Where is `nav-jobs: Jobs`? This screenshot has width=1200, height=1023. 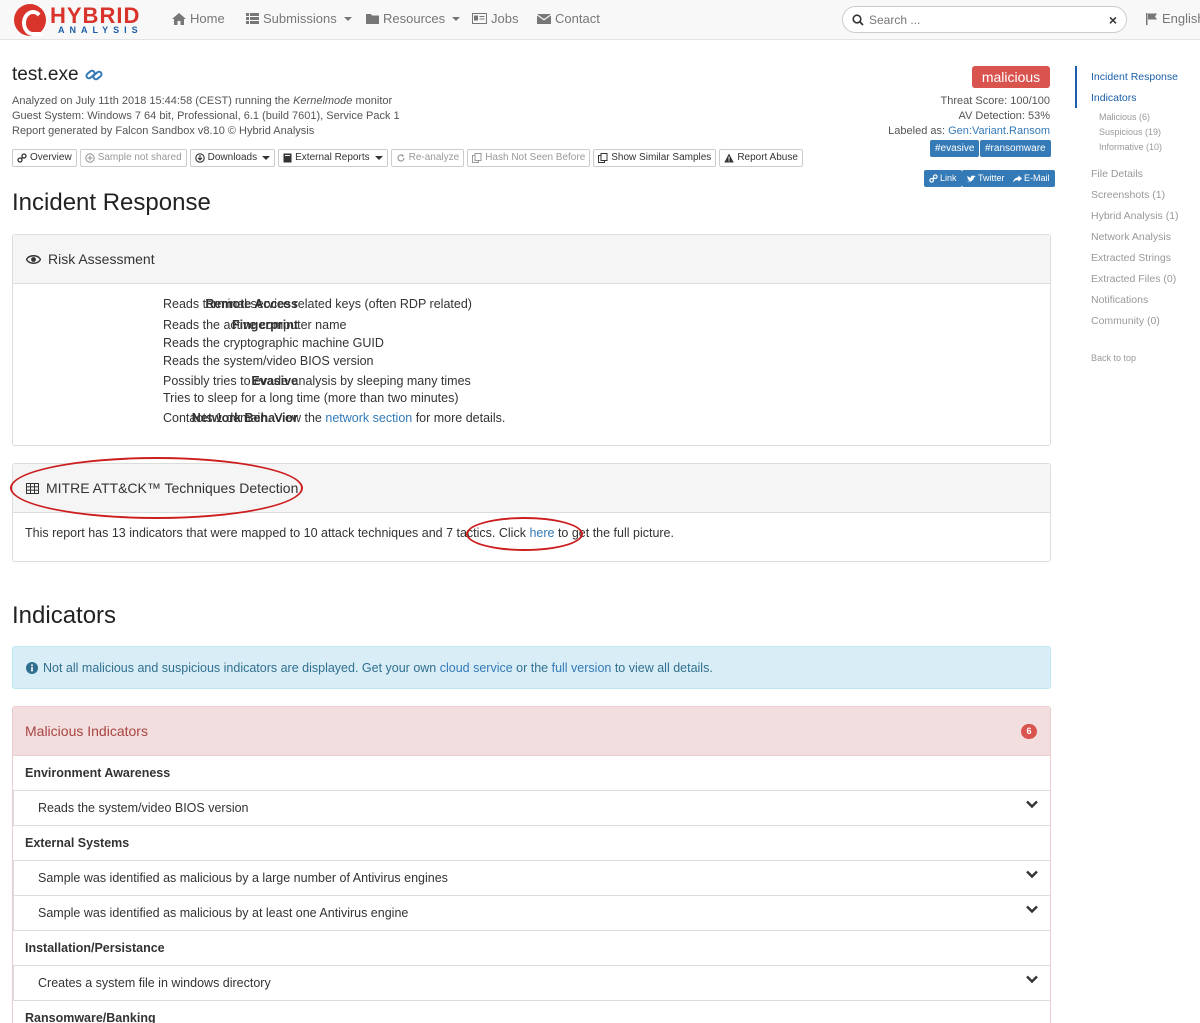 nav-jobs: Jobs is located at coordinates (495, 18).